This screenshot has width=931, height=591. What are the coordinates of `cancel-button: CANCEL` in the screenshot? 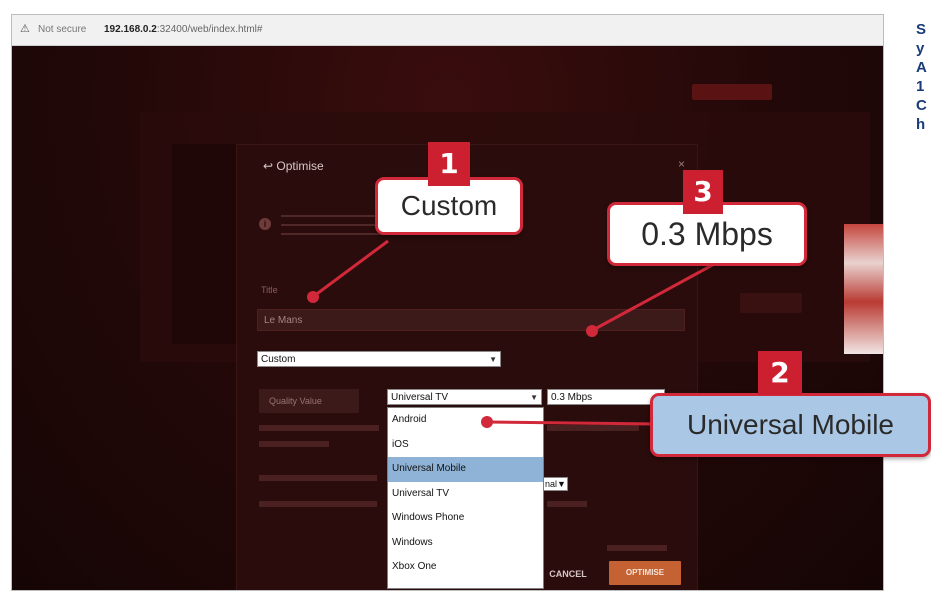 It's located at (568, 574).